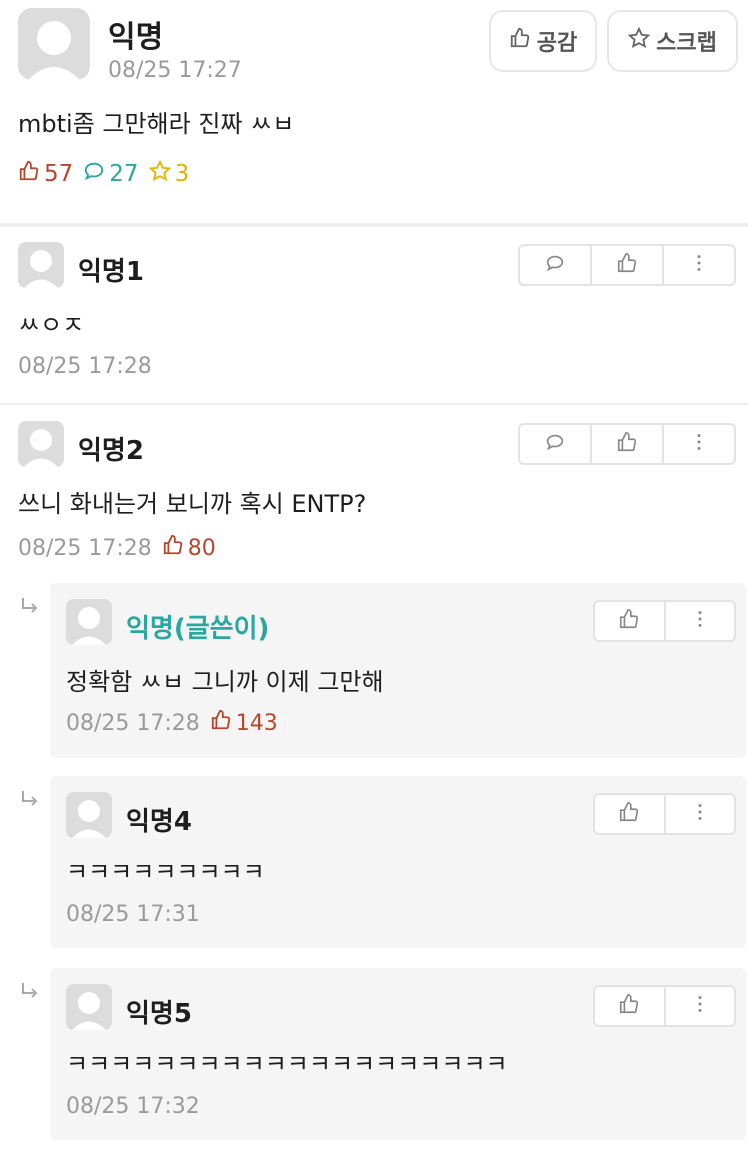  I want to click on reply-body: ㅋㅋㅋㅋㅋㅋㅋㅋㅋ, so click(165, 872).